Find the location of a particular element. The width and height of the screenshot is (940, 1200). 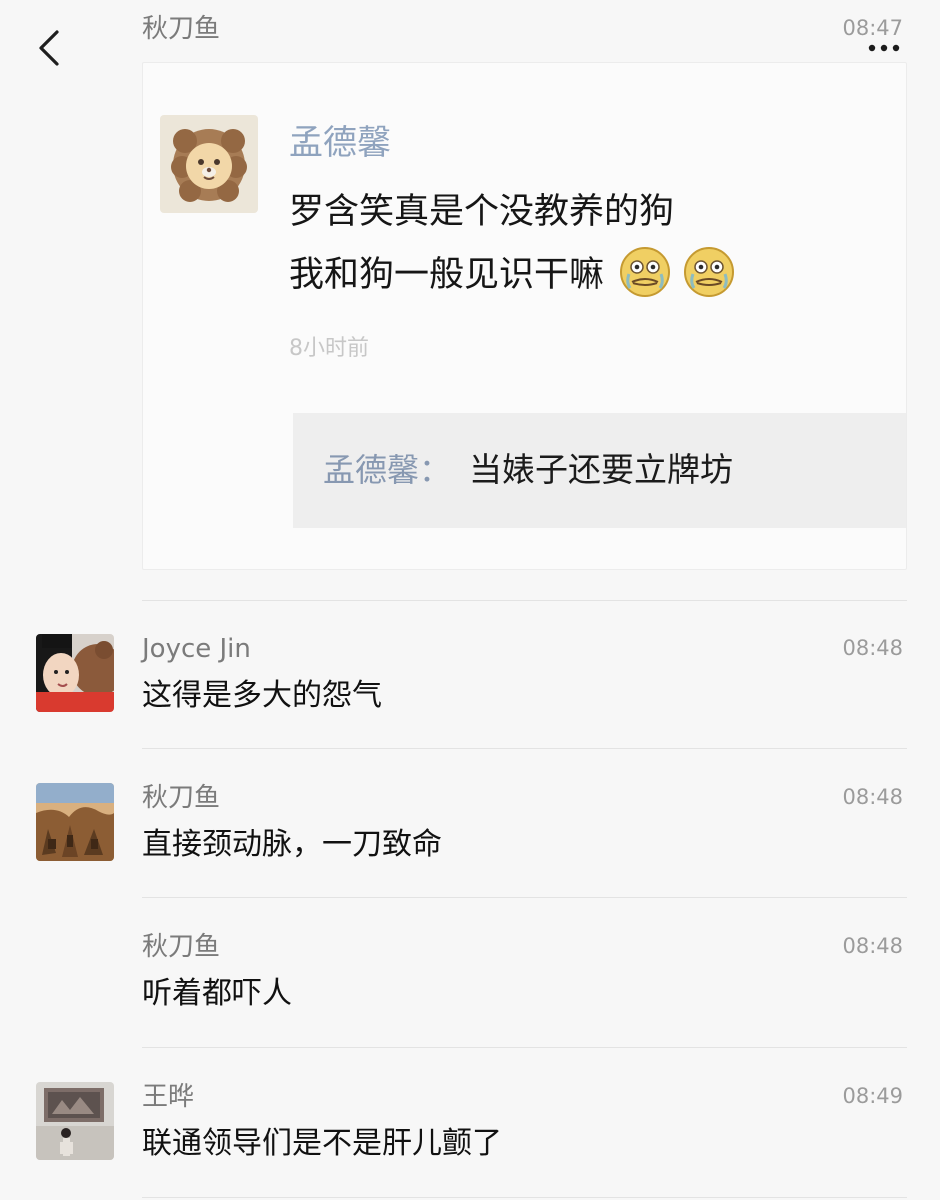

avatar-qiudaoyu is located at coordinates (75, 822).